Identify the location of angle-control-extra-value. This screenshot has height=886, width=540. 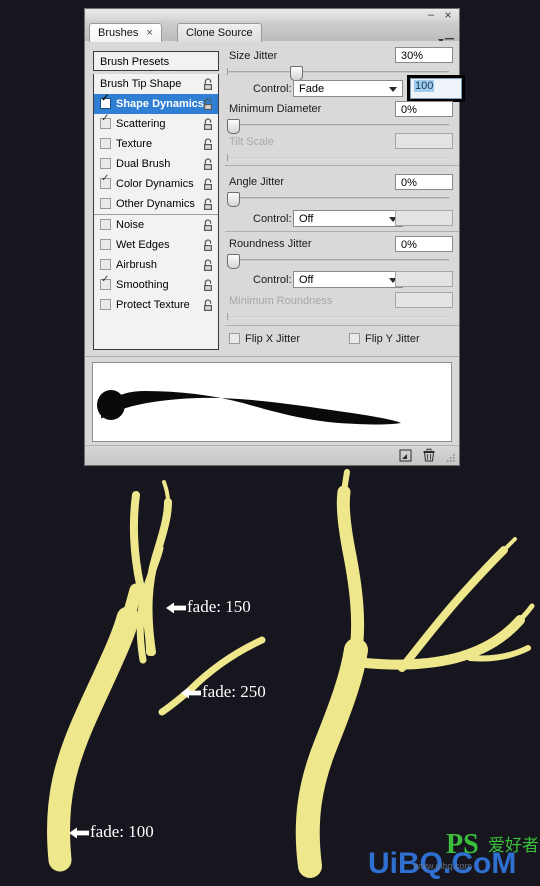
(424, 218).